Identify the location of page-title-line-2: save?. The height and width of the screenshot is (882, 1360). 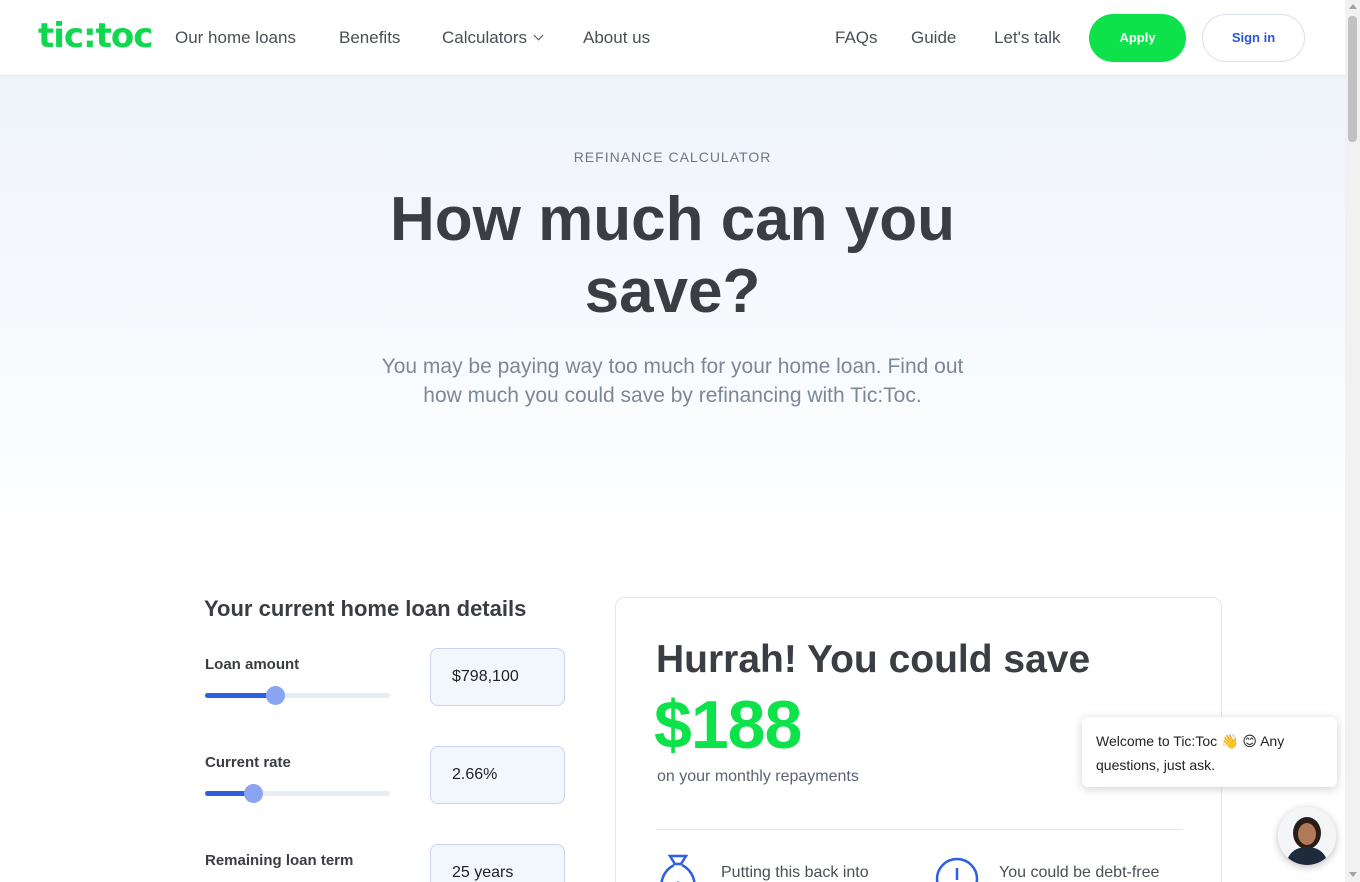
(672, 291).